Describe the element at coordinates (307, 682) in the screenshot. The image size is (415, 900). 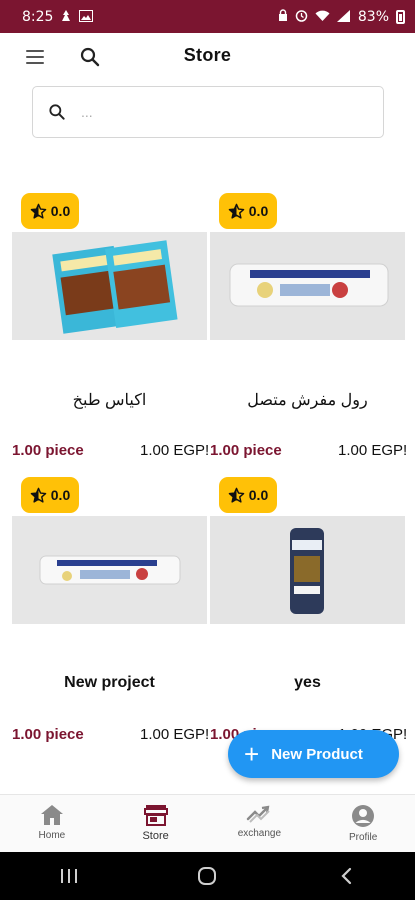
I see `product-name: yes` at that location.